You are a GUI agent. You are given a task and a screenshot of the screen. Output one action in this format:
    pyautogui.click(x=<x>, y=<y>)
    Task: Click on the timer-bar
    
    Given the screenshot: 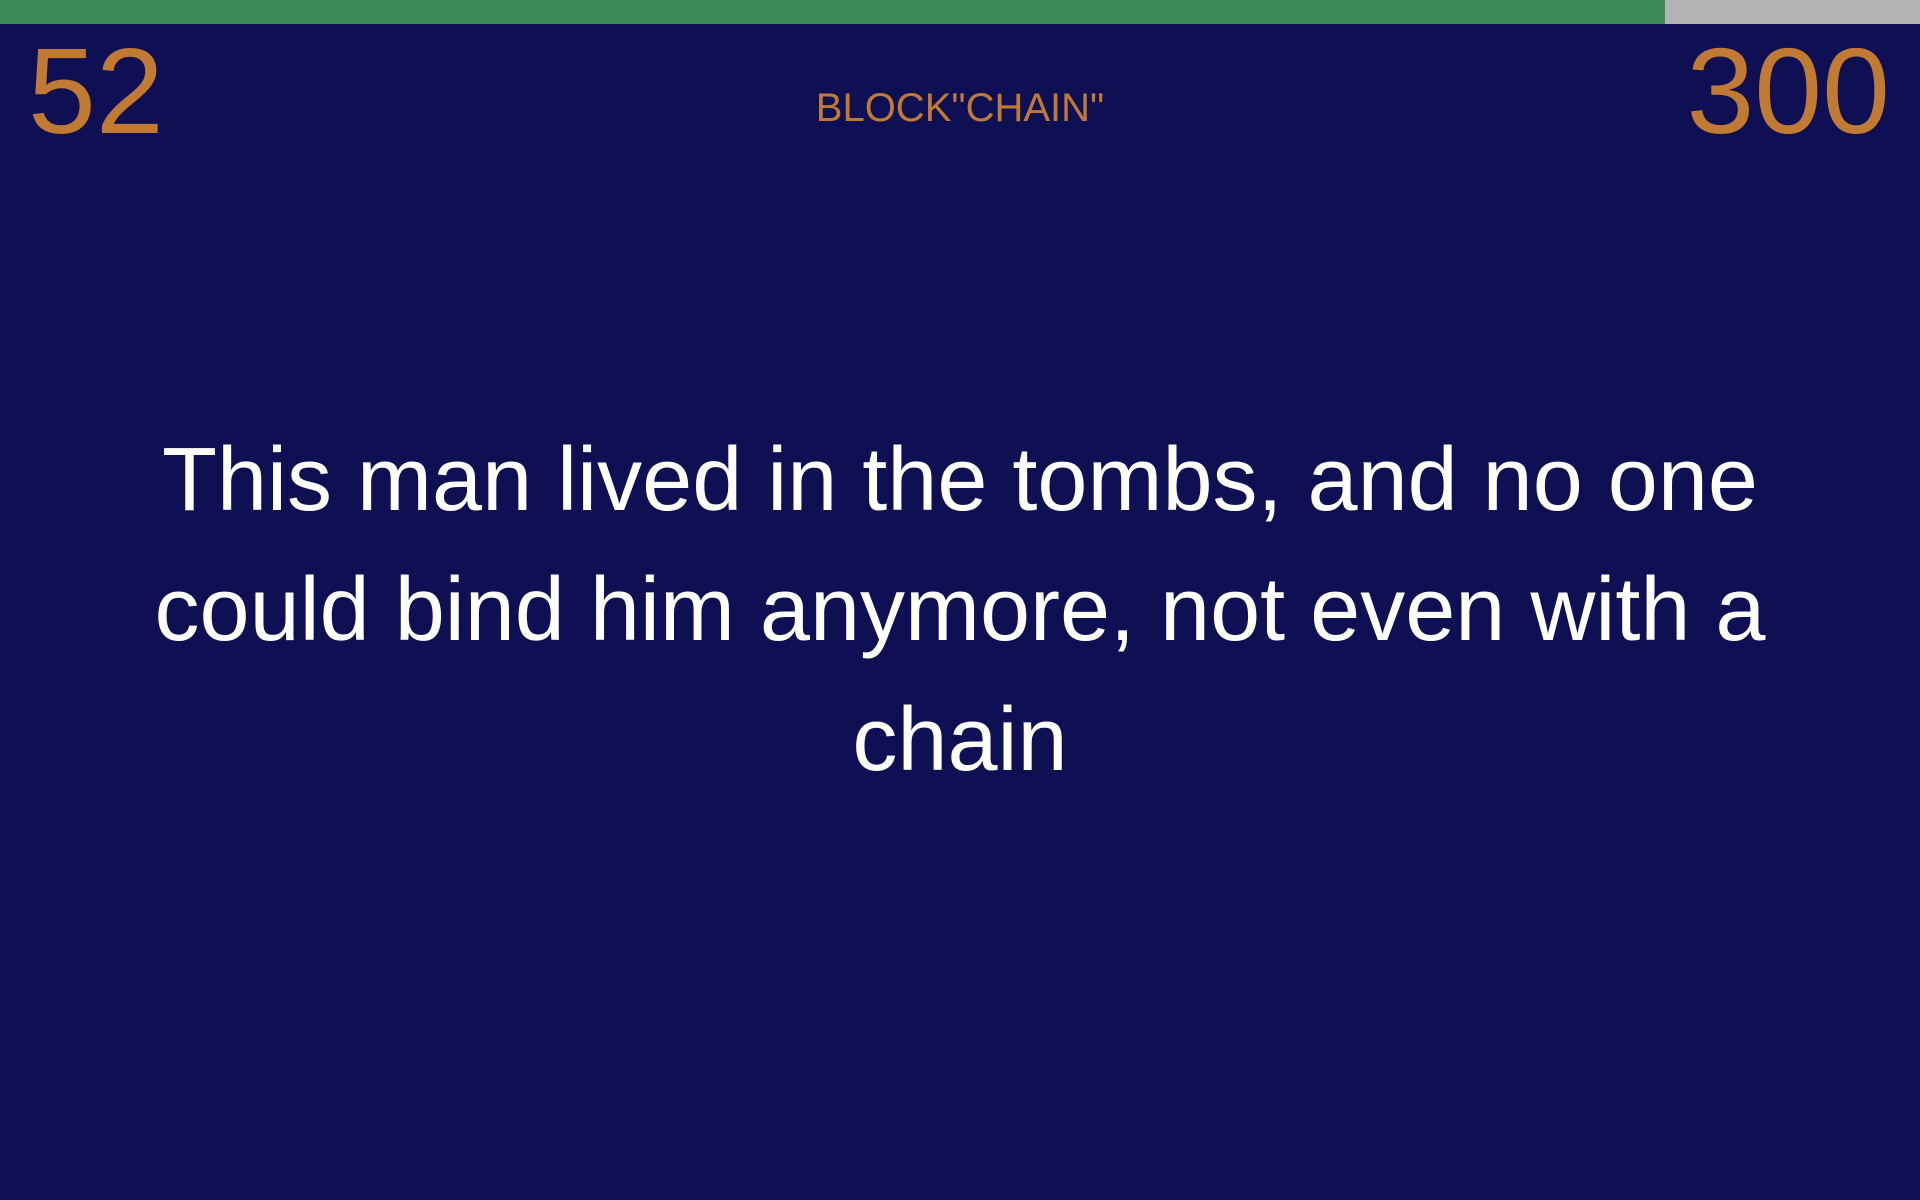 What is the action you would take?
    pyautogui.click(x=960, y=12)
    